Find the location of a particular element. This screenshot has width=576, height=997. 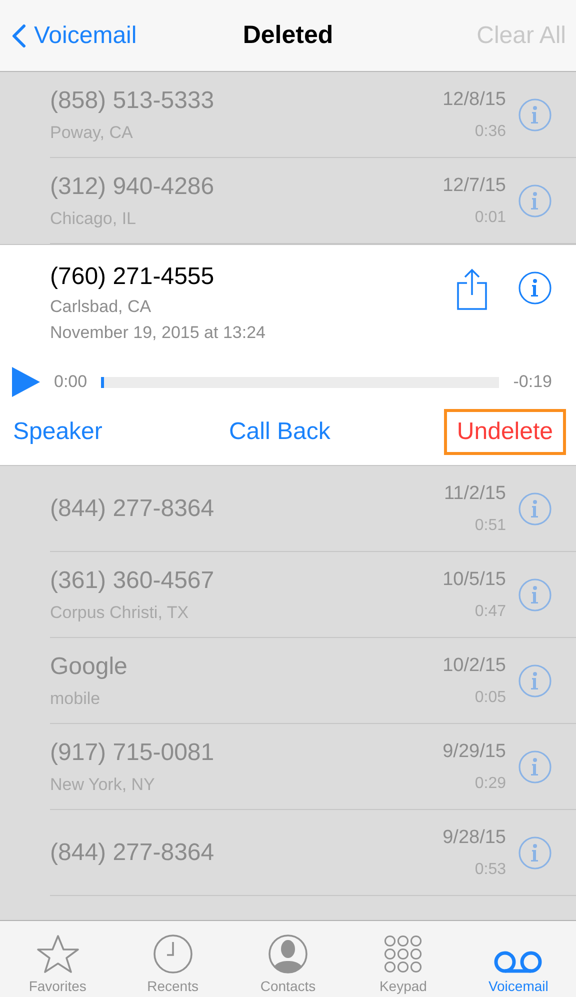

message-date: 12/8/15 is located at coordinates (474, 100).